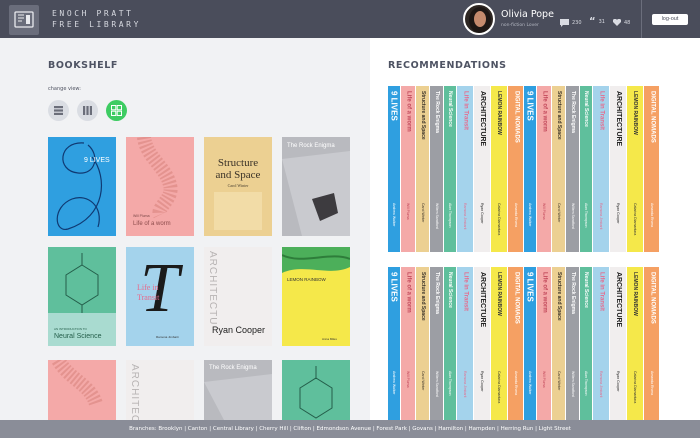 Image resolution: width=700 pixels, height=438 pixels. What do you see at coordinates (160, 390) in the screenshot?
I see `book-cover-row3-architecture: ARCHITECTURE` at bounding box center [160, 390].